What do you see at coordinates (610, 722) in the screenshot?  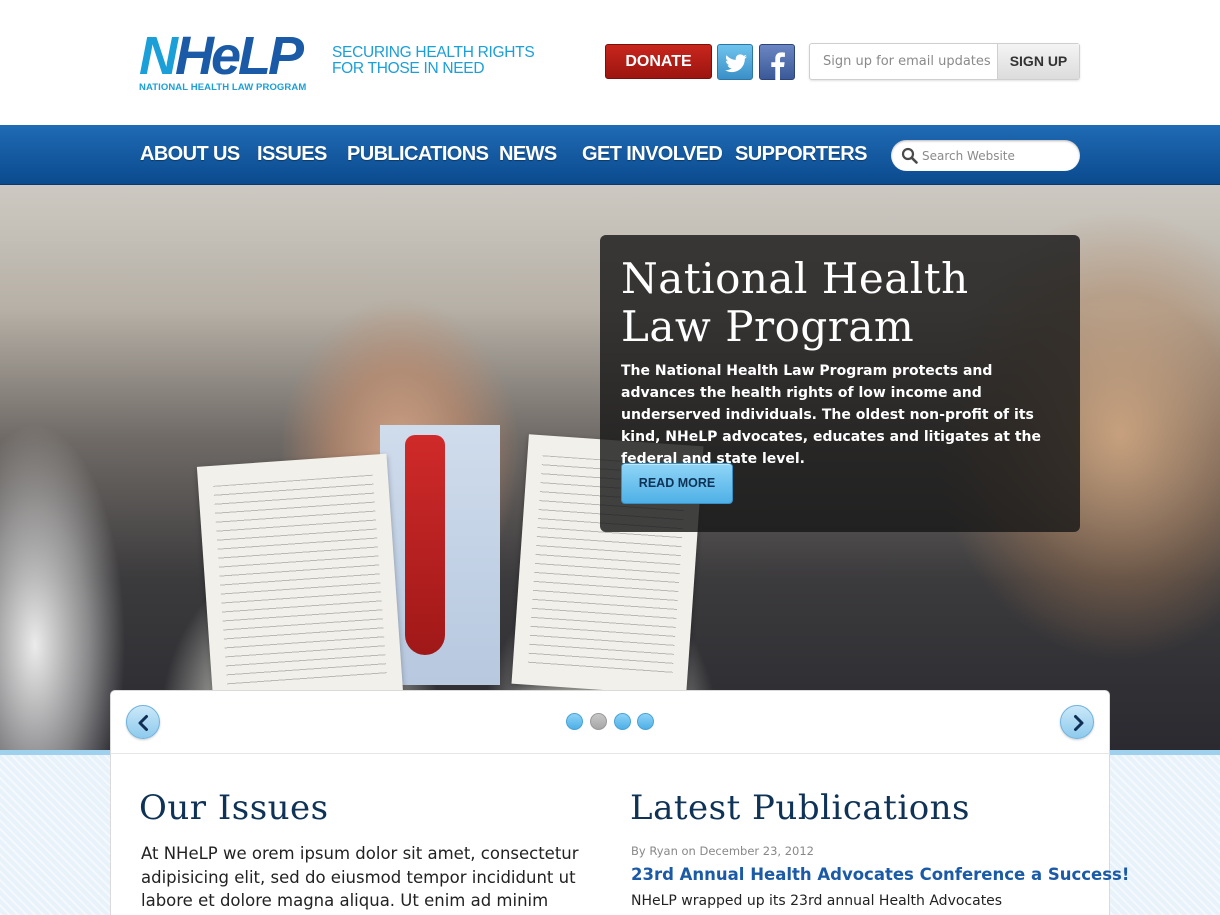 I see `slider-controls` at bounding box center [610, 722].